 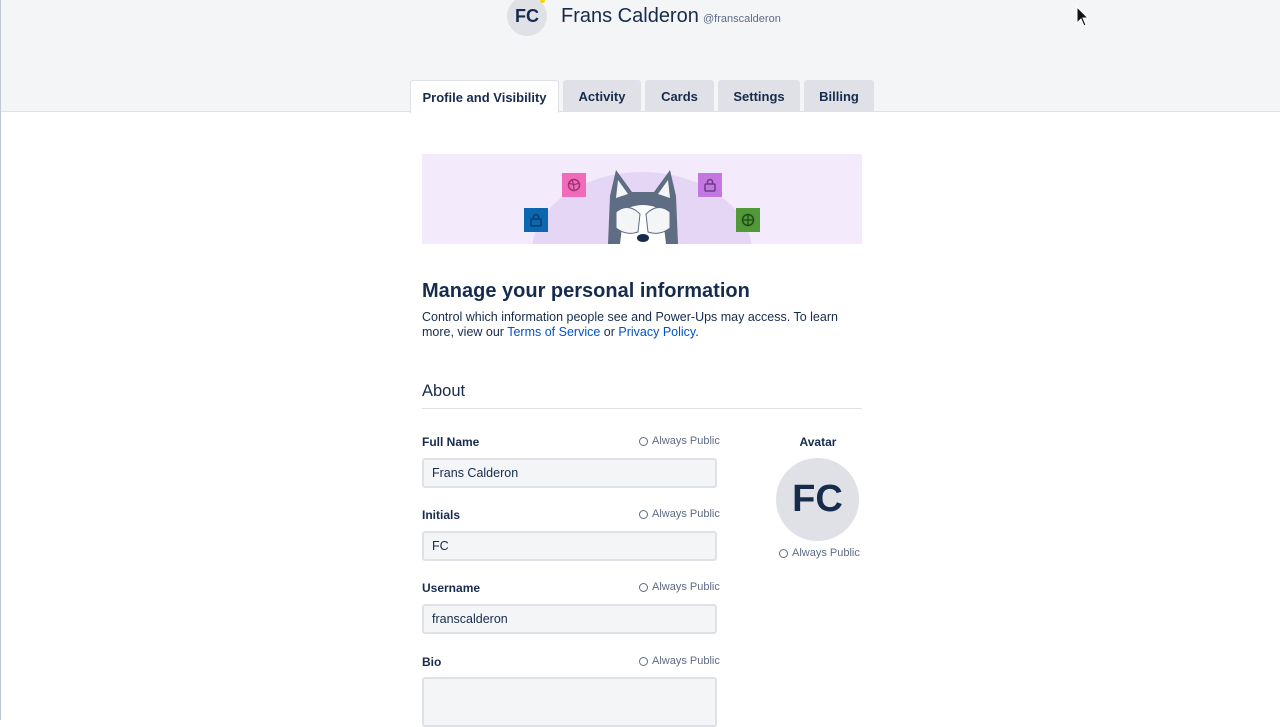 What do you see at coordinates (656, 332) in the screenshot?
I see `privacy-policy-link: Privacy Policy` at bounding box center [656, 332].